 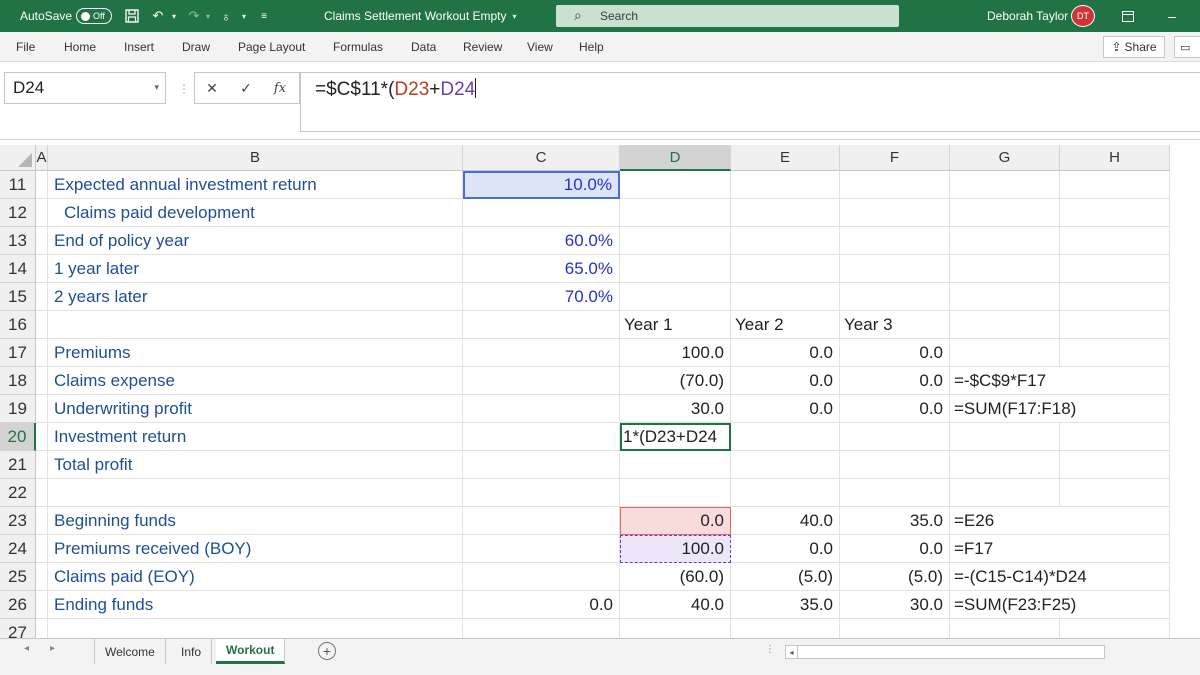 I want to click on cell-h19, so click(x=1115, y=409).